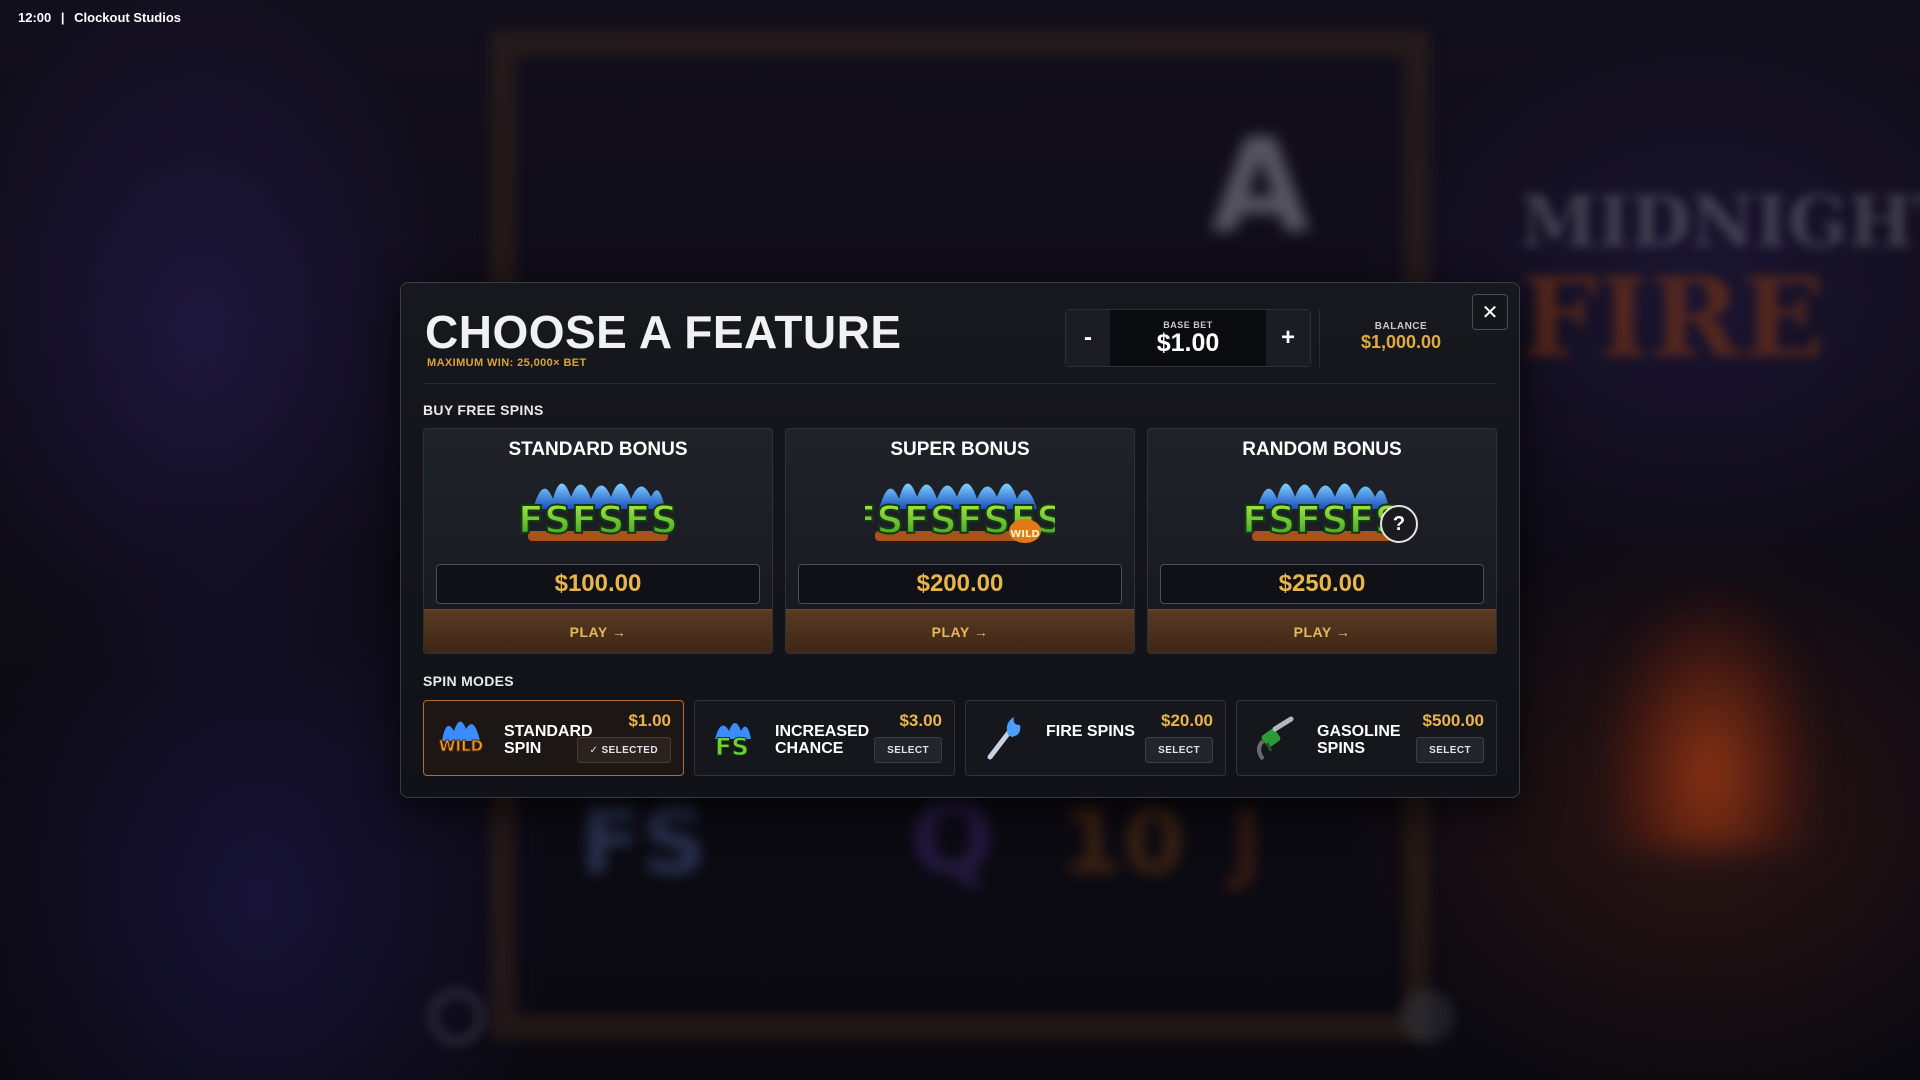  What do you see at coordinates (1187, 720) in the screenshot?
I see `mode-price: $20.00` at bounding box center [1187, 720].